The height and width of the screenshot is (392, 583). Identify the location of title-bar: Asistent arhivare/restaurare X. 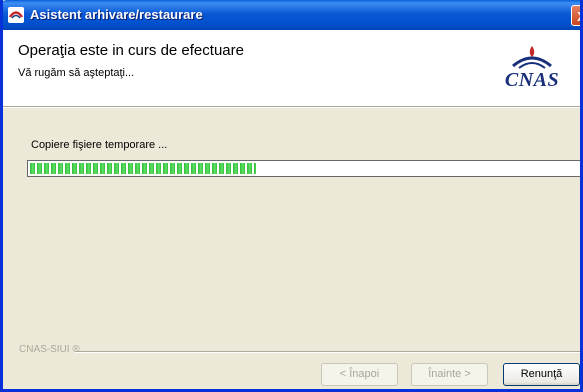
(291, 15).